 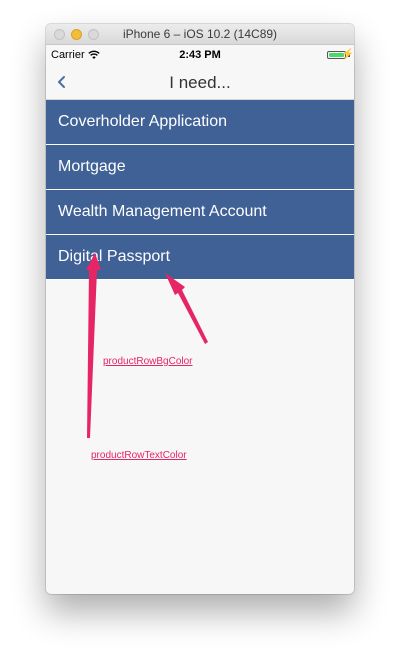 I want to click on product-row: Mortgage, so click(x=200, y=167).